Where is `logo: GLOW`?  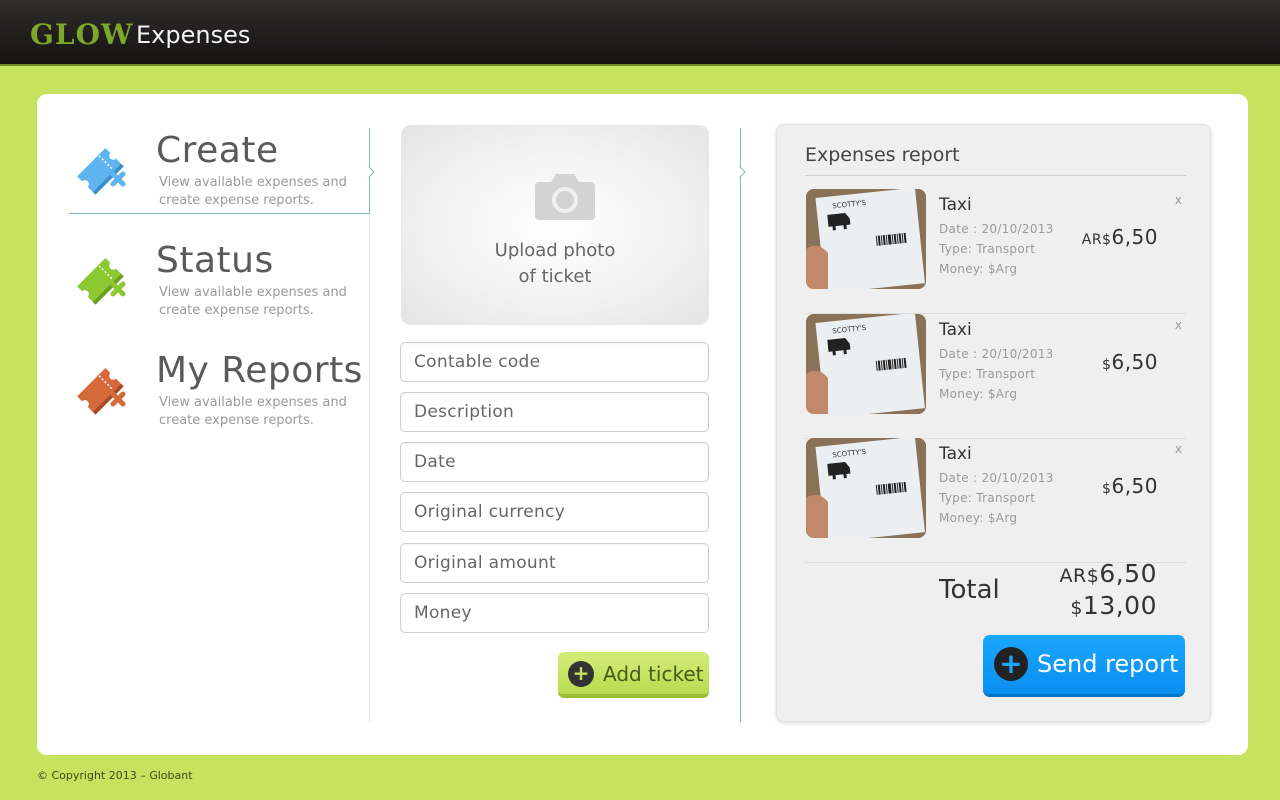
logo: GLOW is located at coordinates (81, 34).